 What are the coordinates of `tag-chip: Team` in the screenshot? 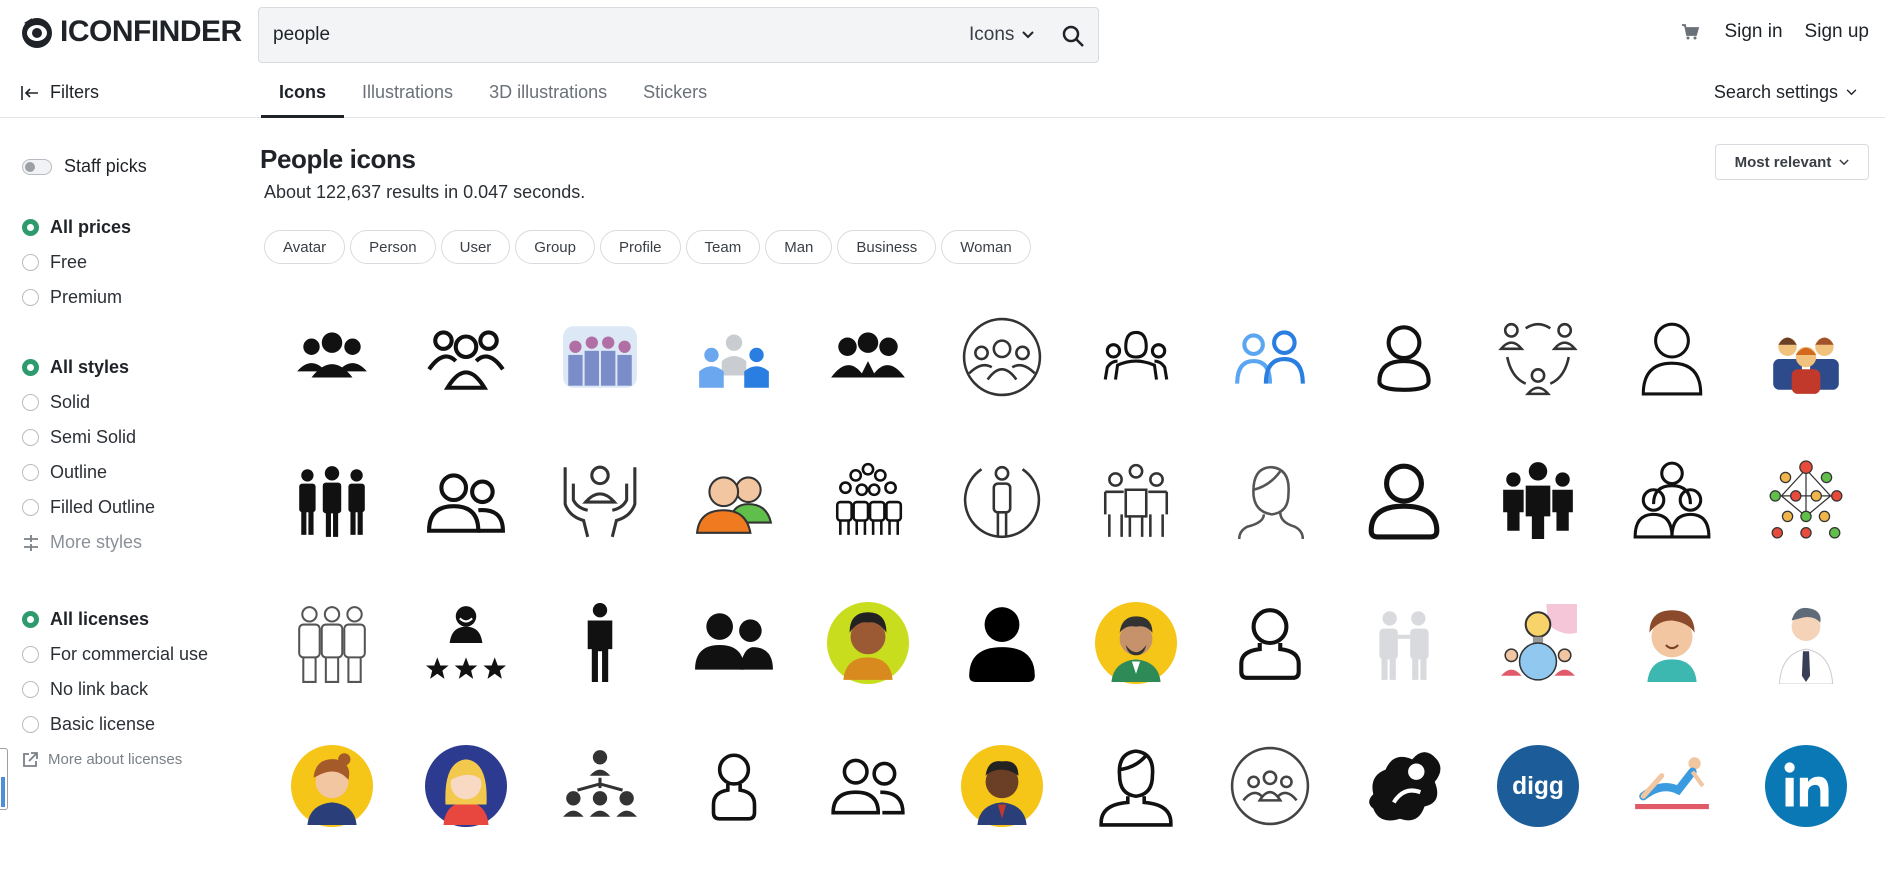 It's located at (723, 247).